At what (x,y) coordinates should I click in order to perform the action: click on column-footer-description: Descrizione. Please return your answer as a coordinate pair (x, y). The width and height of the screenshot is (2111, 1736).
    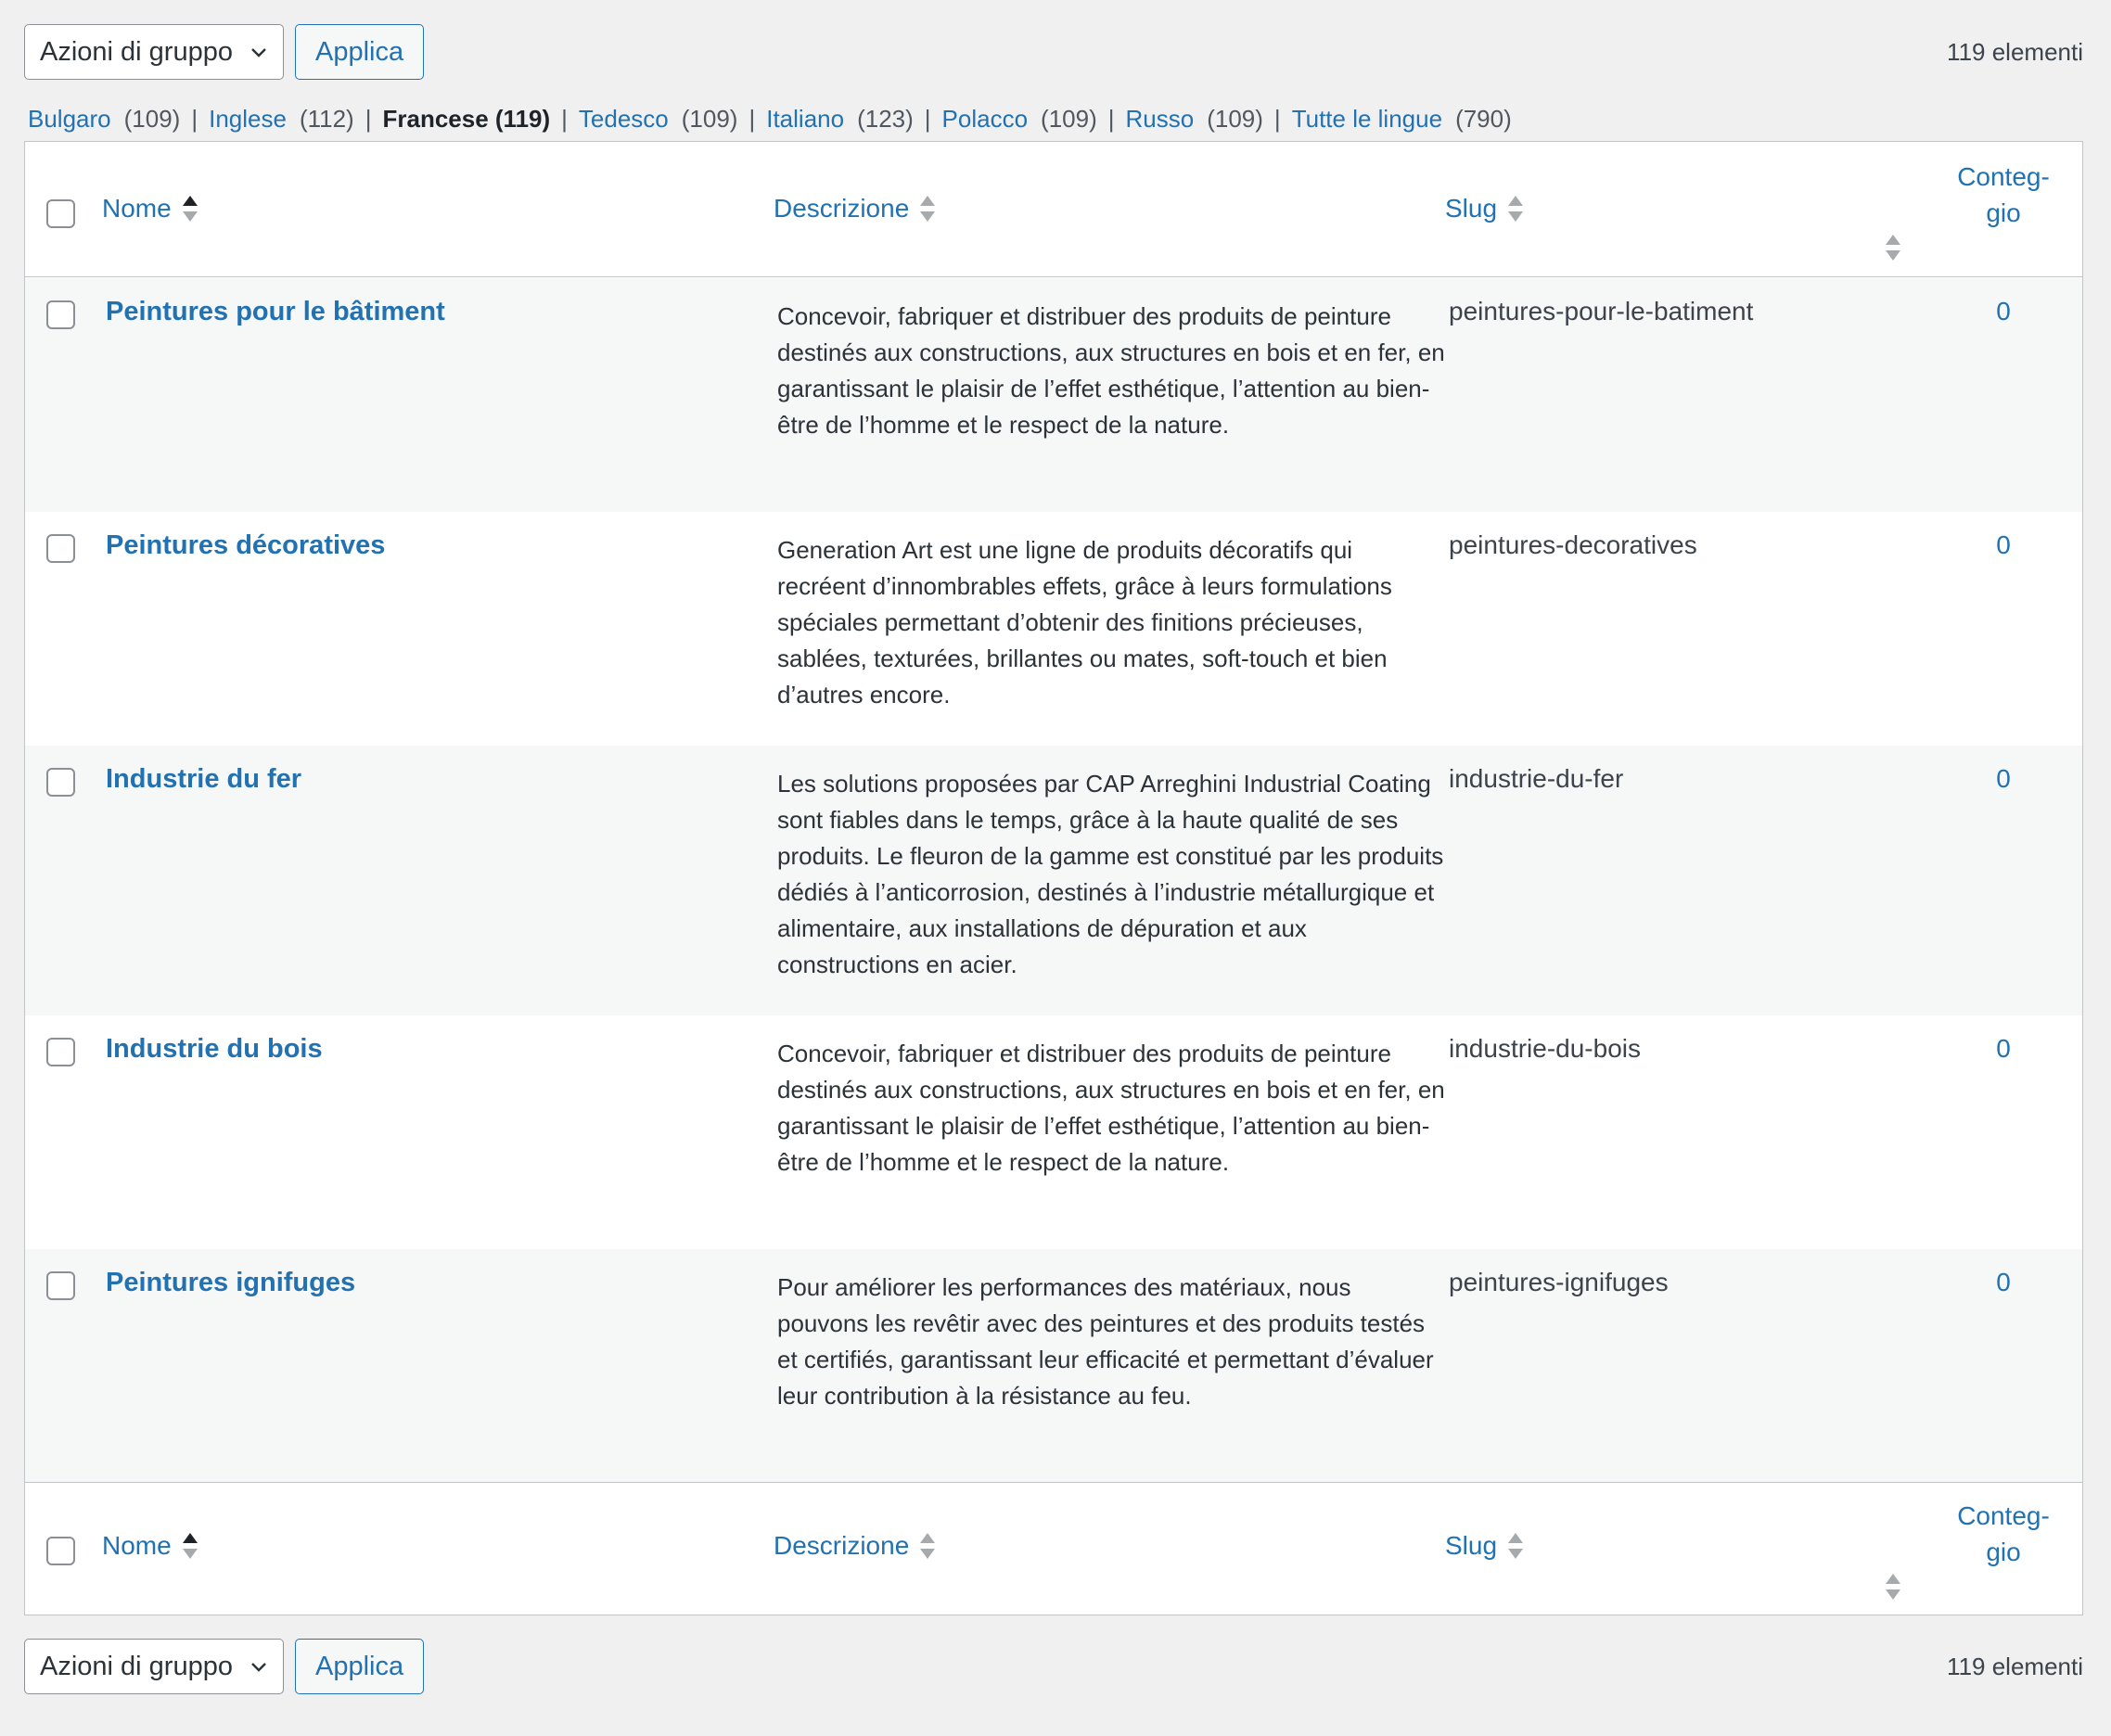
    Looking at the image, I should click on (855, 1546).